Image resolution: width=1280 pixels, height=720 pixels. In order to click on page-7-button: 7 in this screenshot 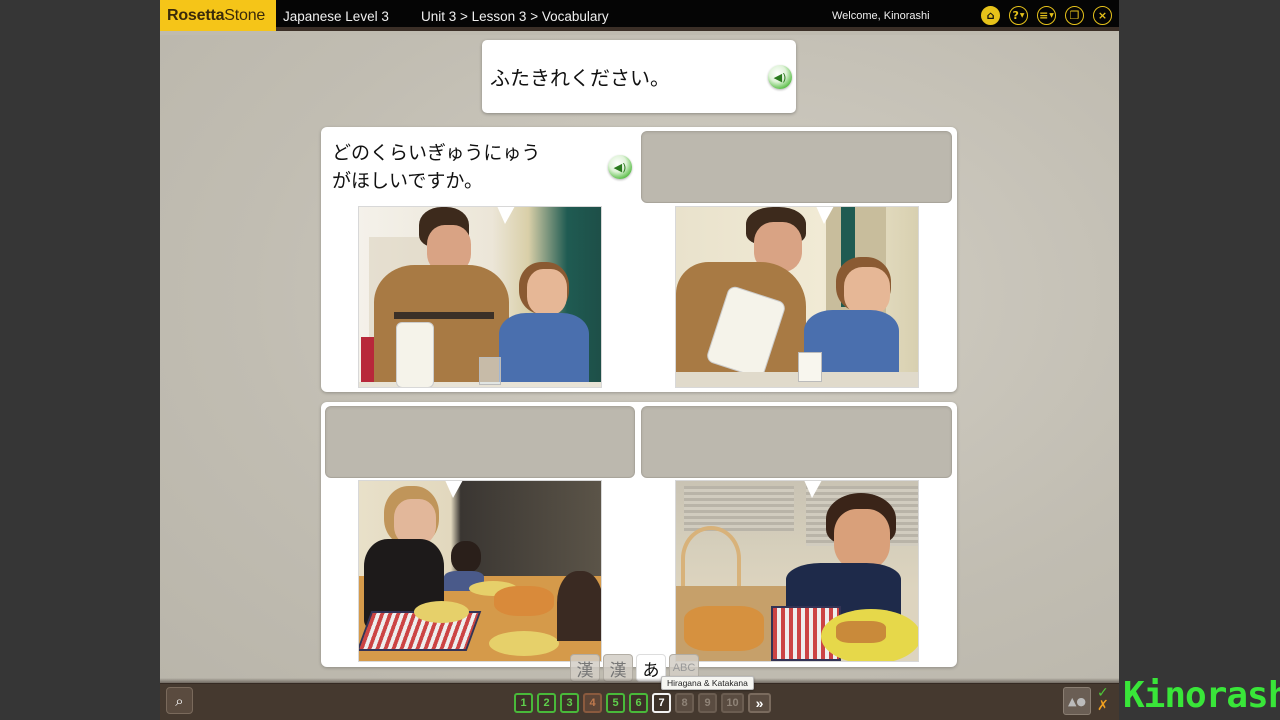, I will do `click(661, 703)`.